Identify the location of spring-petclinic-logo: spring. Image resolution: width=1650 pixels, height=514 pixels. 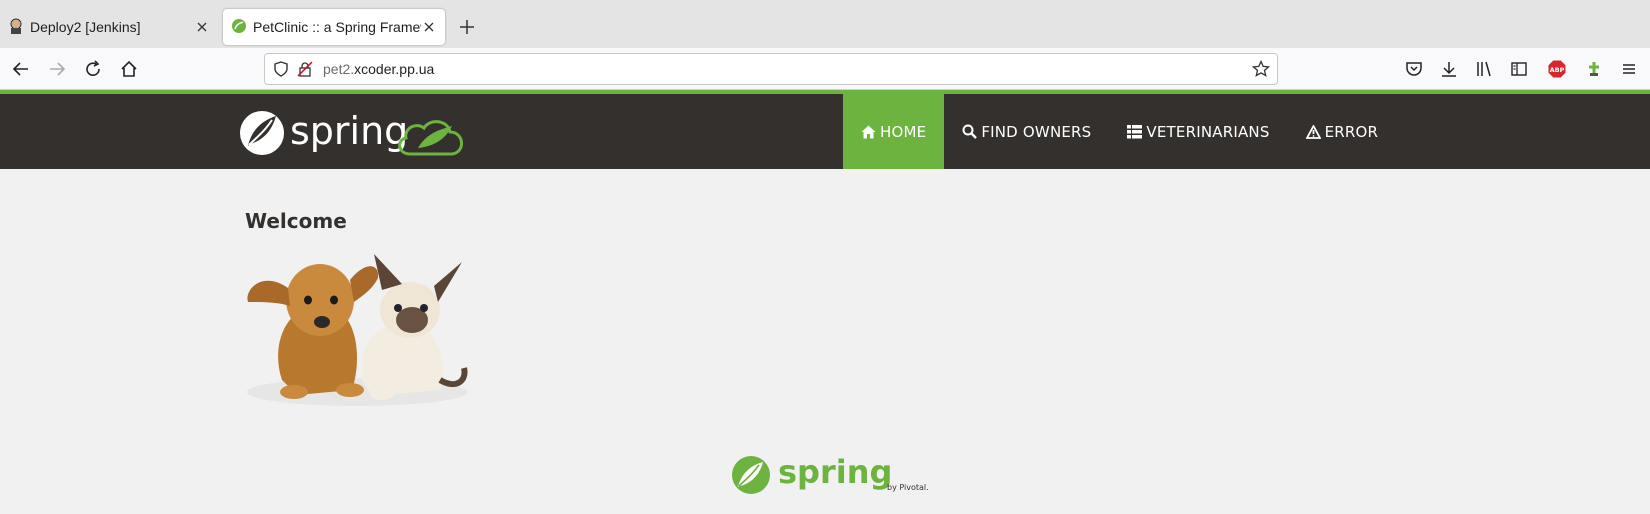
(354, 133).